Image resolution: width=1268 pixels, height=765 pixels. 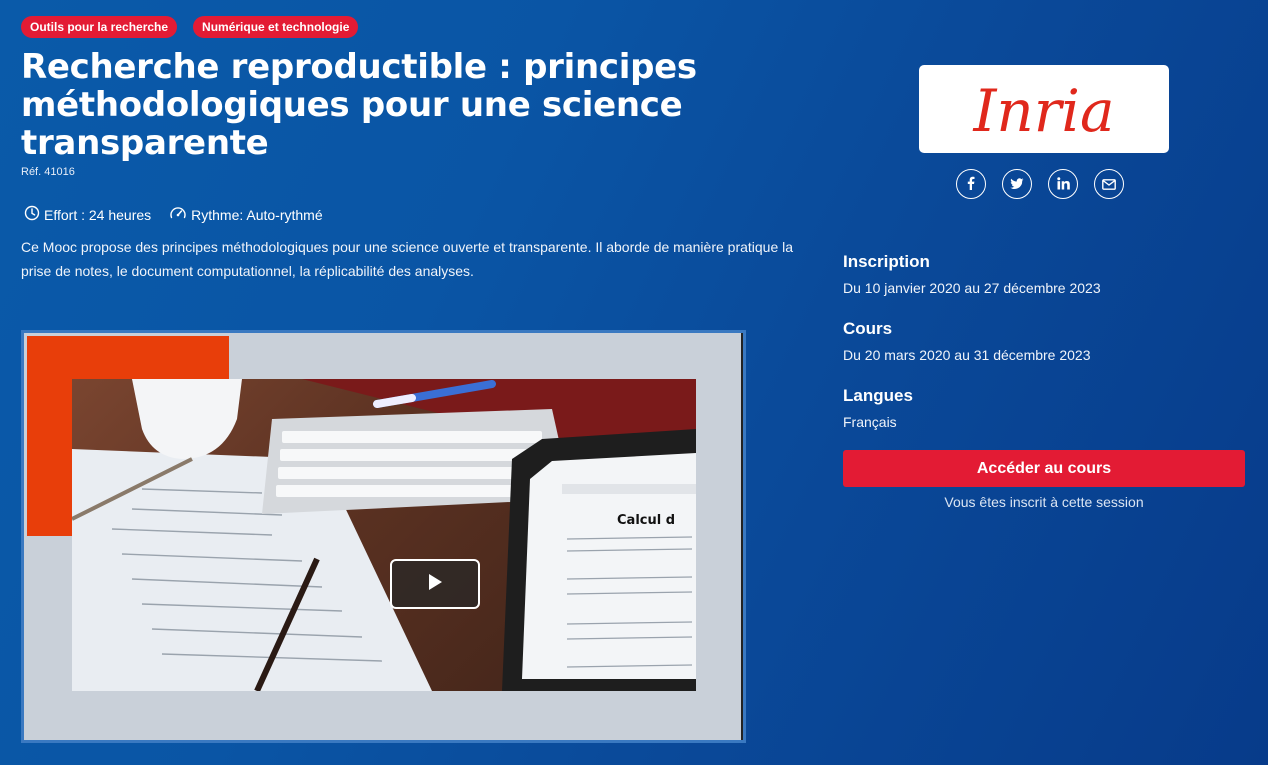 What do you see at coordinates (1040, 184) in the screenshot?
I see `social-share` at bounding box center [1040, 184].